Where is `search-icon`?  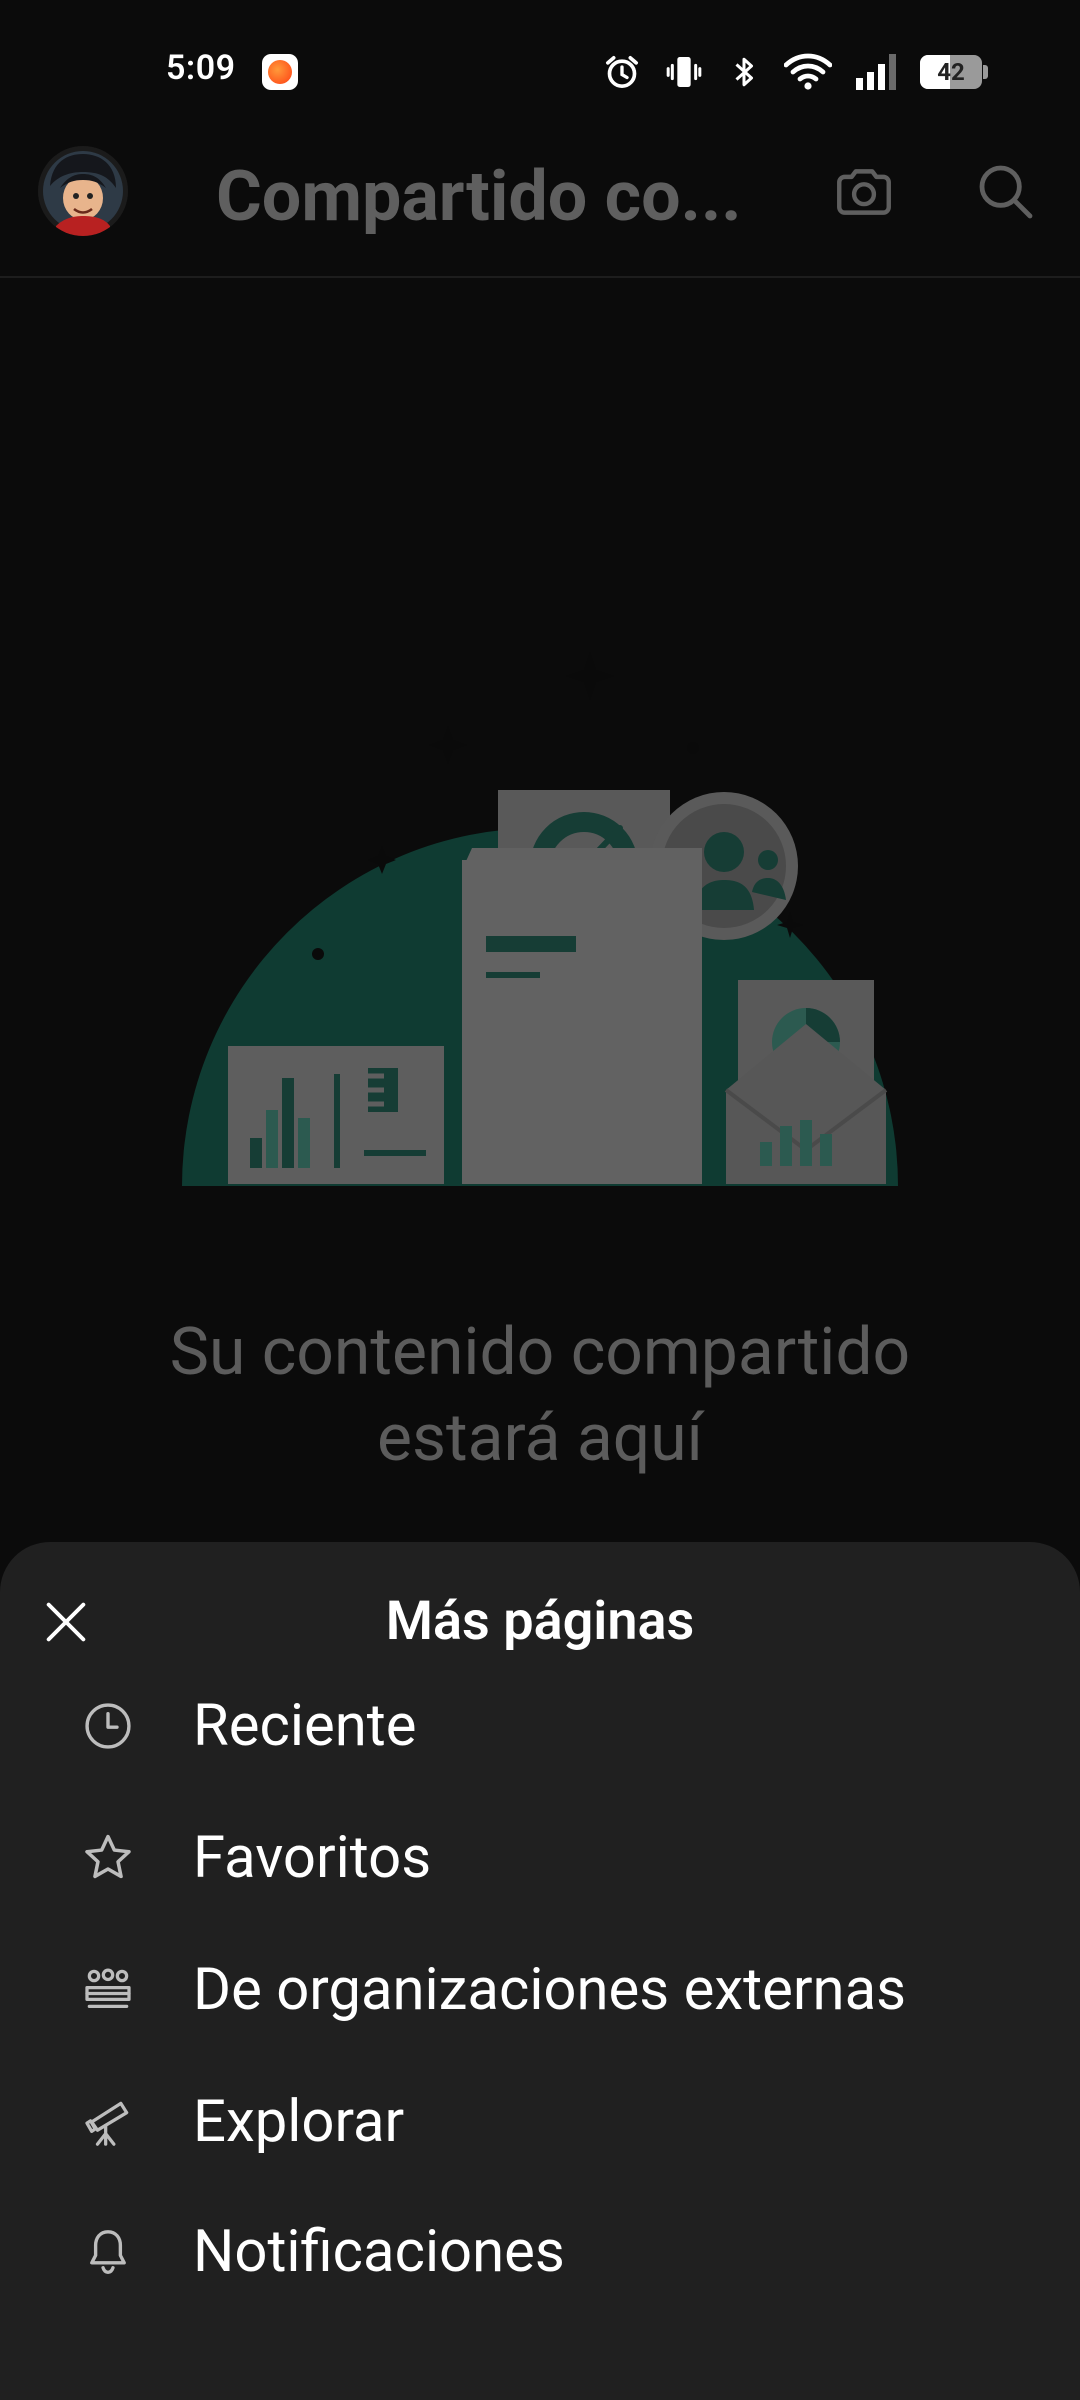
search-icon is located at coordinates (1006, 192).